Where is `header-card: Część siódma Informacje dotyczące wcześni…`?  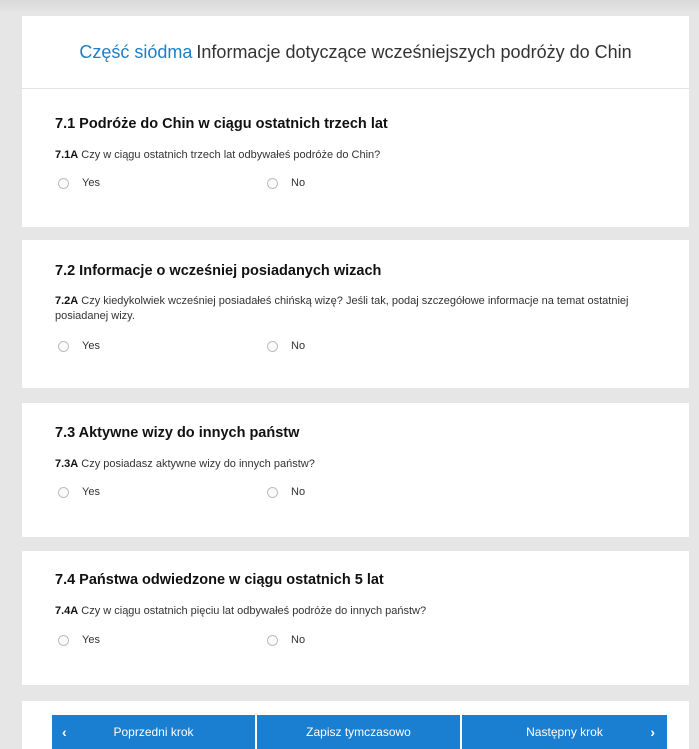 header-card: Część siódma Informacje dotyczące wcześni… is located at coordinates (355, 52).